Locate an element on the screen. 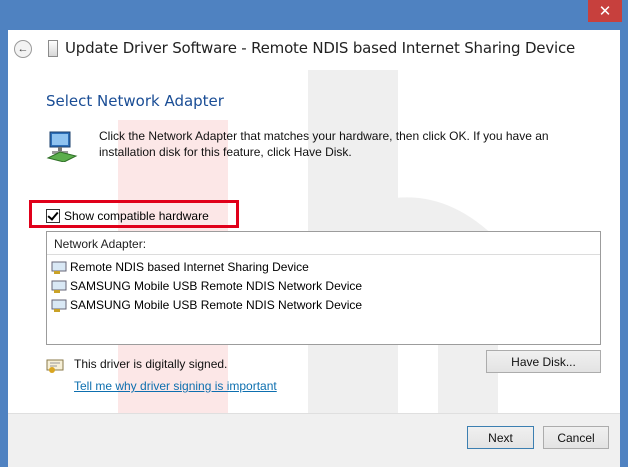  close-button: ✕ is located at coordinates (605, 11).